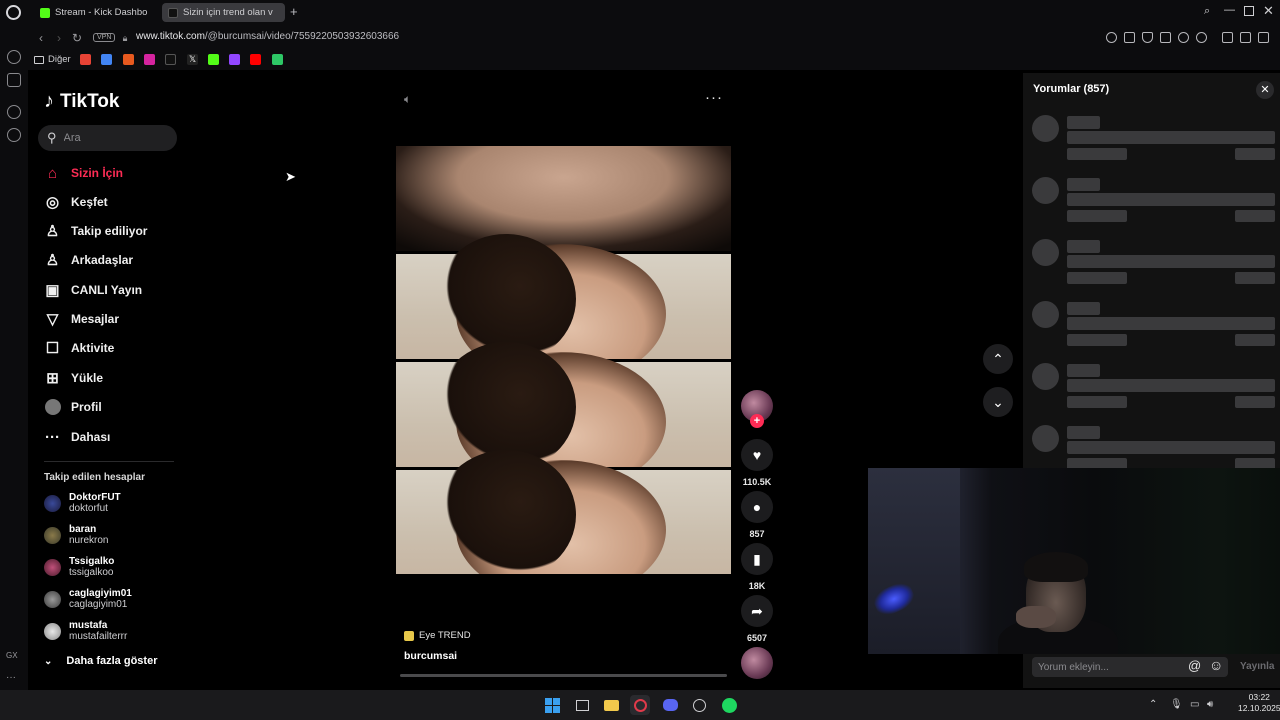 This screenshot has width=1280, height=720. I want to click on lock-icon: 🔒︎, so click(125, 38).